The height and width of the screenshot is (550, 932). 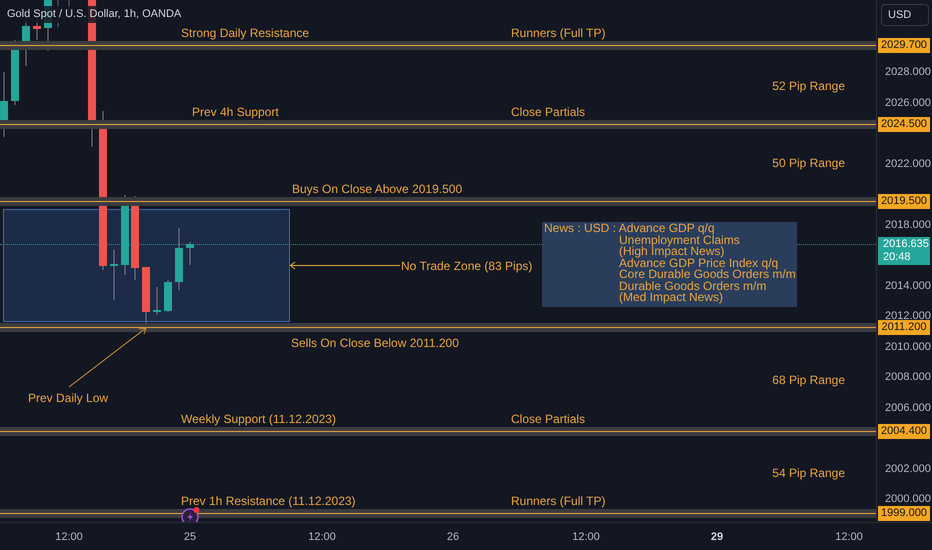 I want to click on level-label: Weekly Support (11.12.2023), so click(x=258, y=419).